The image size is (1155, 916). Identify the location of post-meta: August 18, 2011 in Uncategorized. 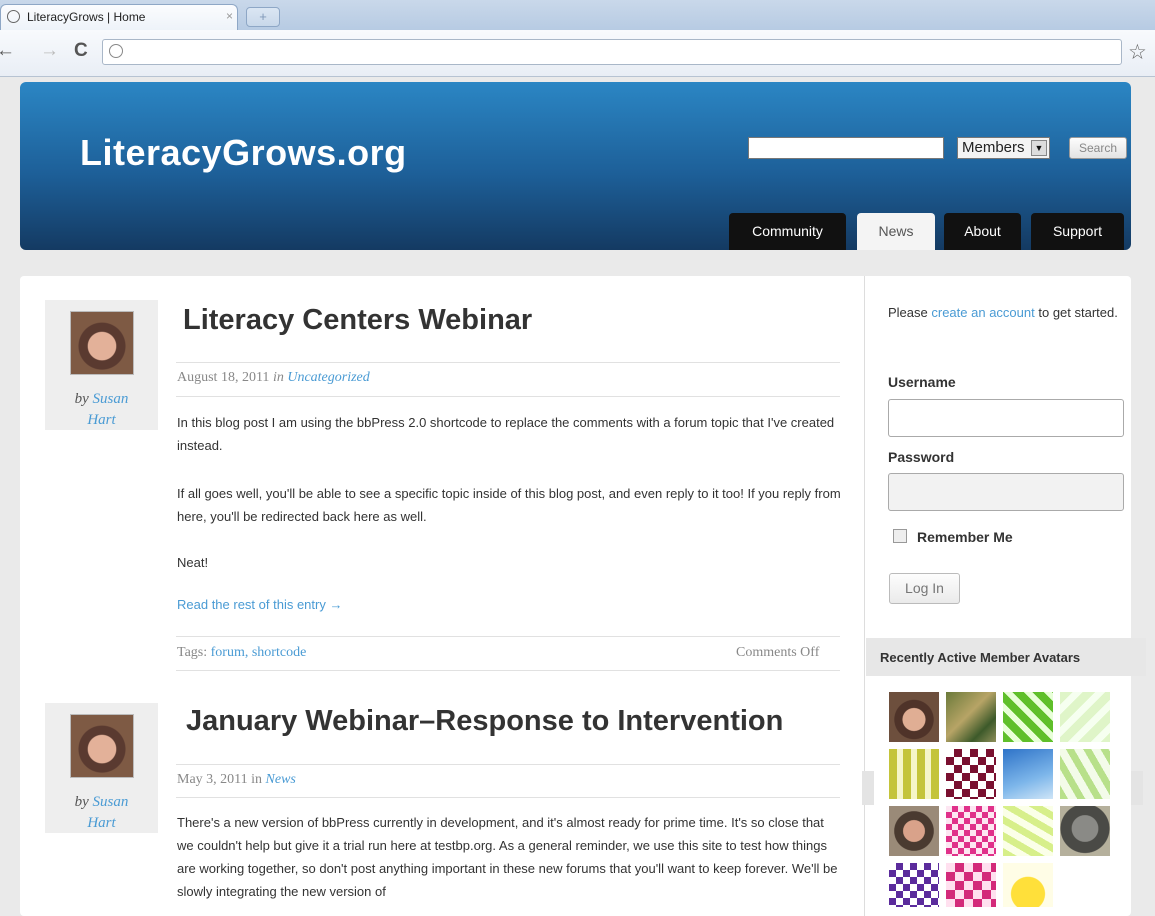
(273, 377).